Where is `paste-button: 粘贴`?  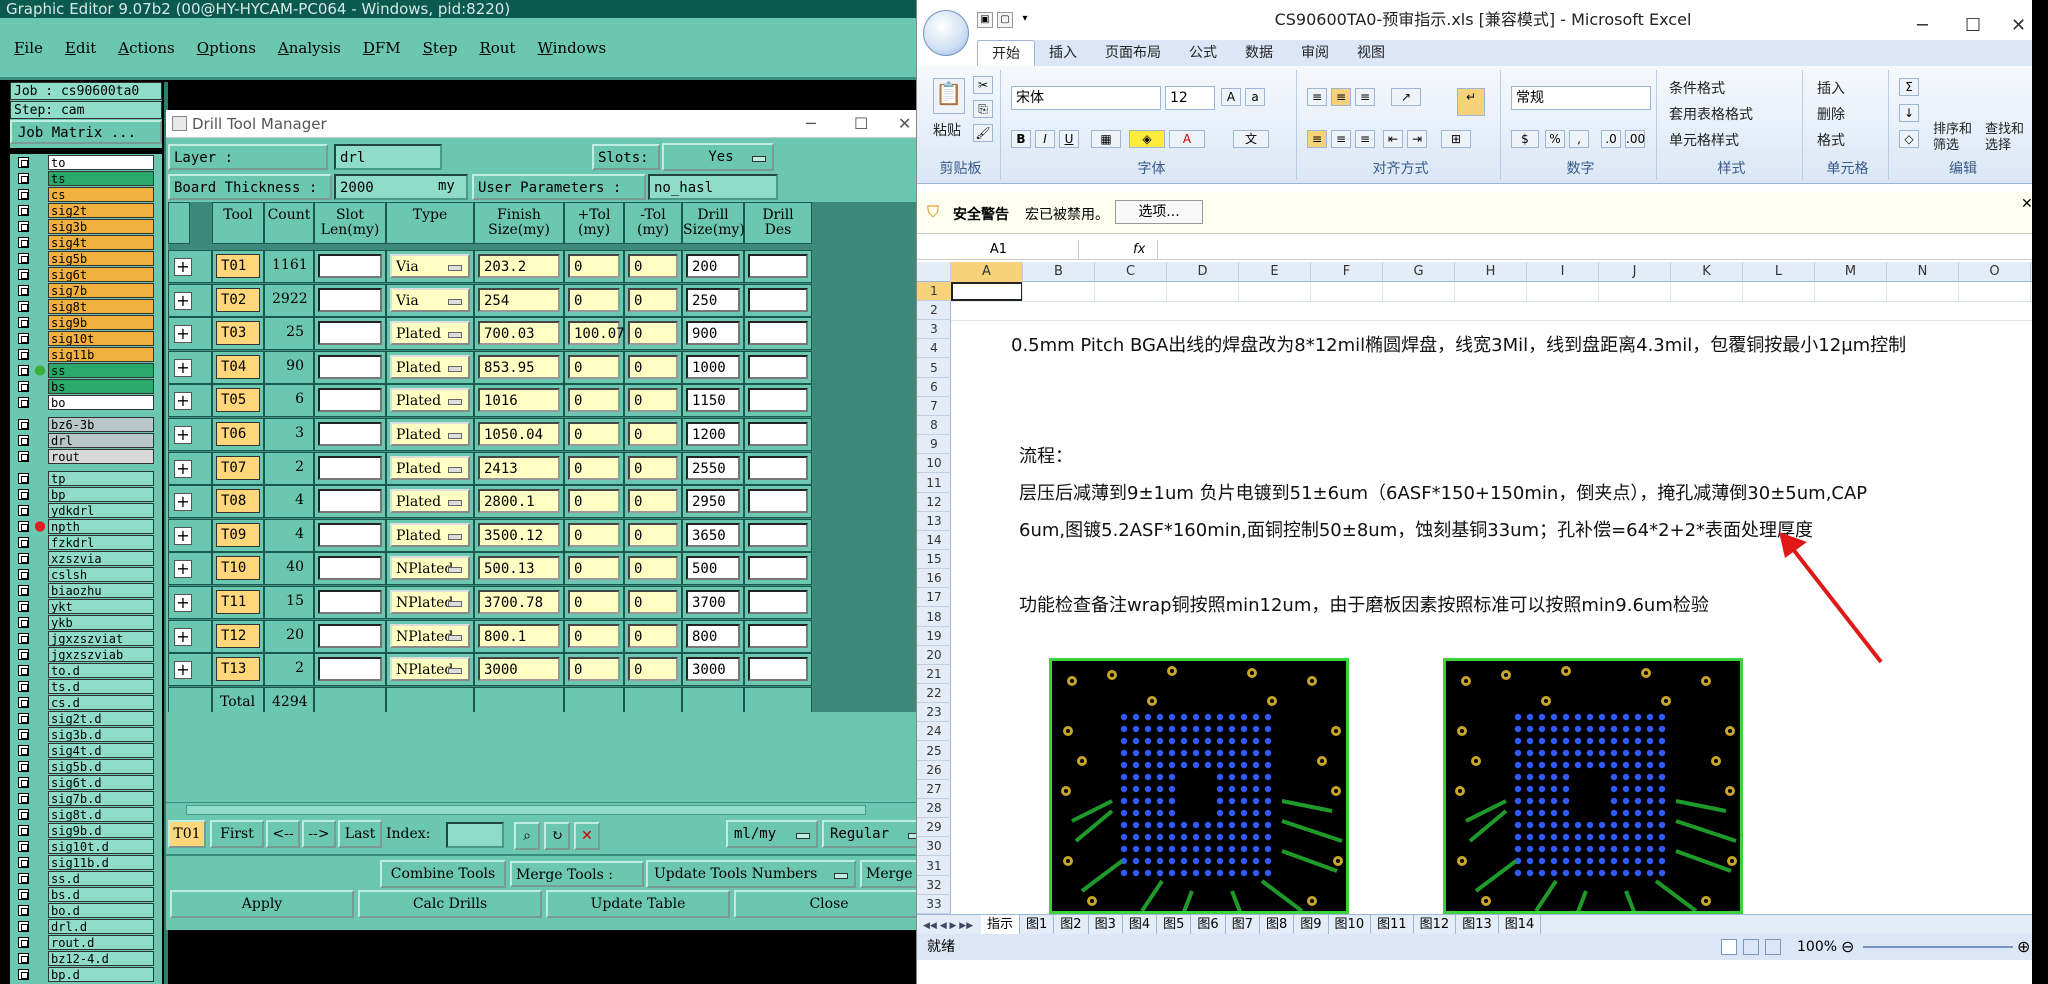 paste-button: 粘贴 is located at coordinates (947, 130).